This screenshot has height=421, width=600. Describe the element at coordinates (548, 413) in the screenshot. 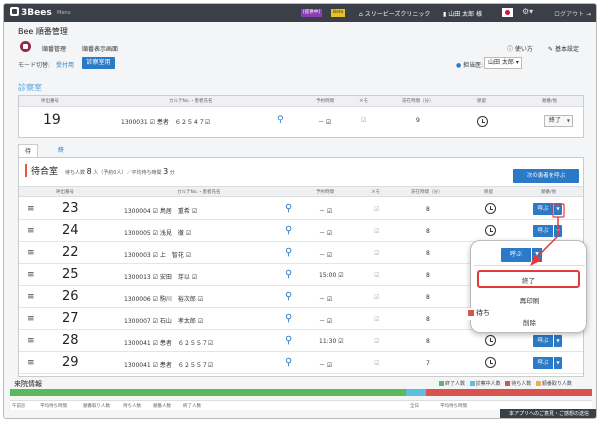

I see `feedback-button: 本アプリへのご意見・ご感想の送信` at that location.